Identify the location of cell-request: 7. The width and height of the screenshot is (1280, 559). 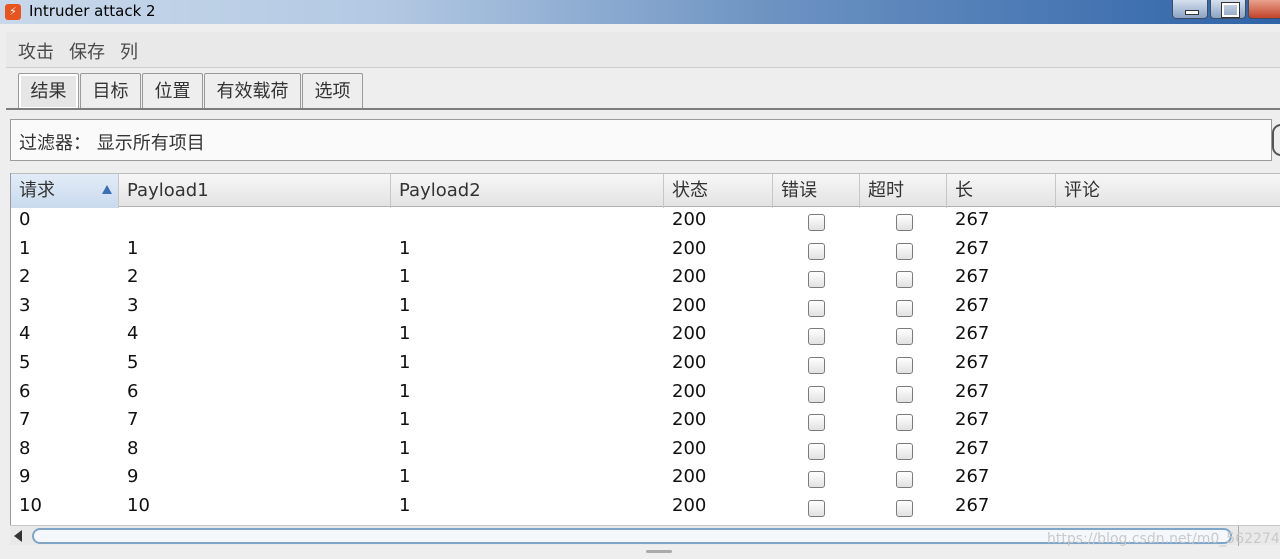
(25, 420).